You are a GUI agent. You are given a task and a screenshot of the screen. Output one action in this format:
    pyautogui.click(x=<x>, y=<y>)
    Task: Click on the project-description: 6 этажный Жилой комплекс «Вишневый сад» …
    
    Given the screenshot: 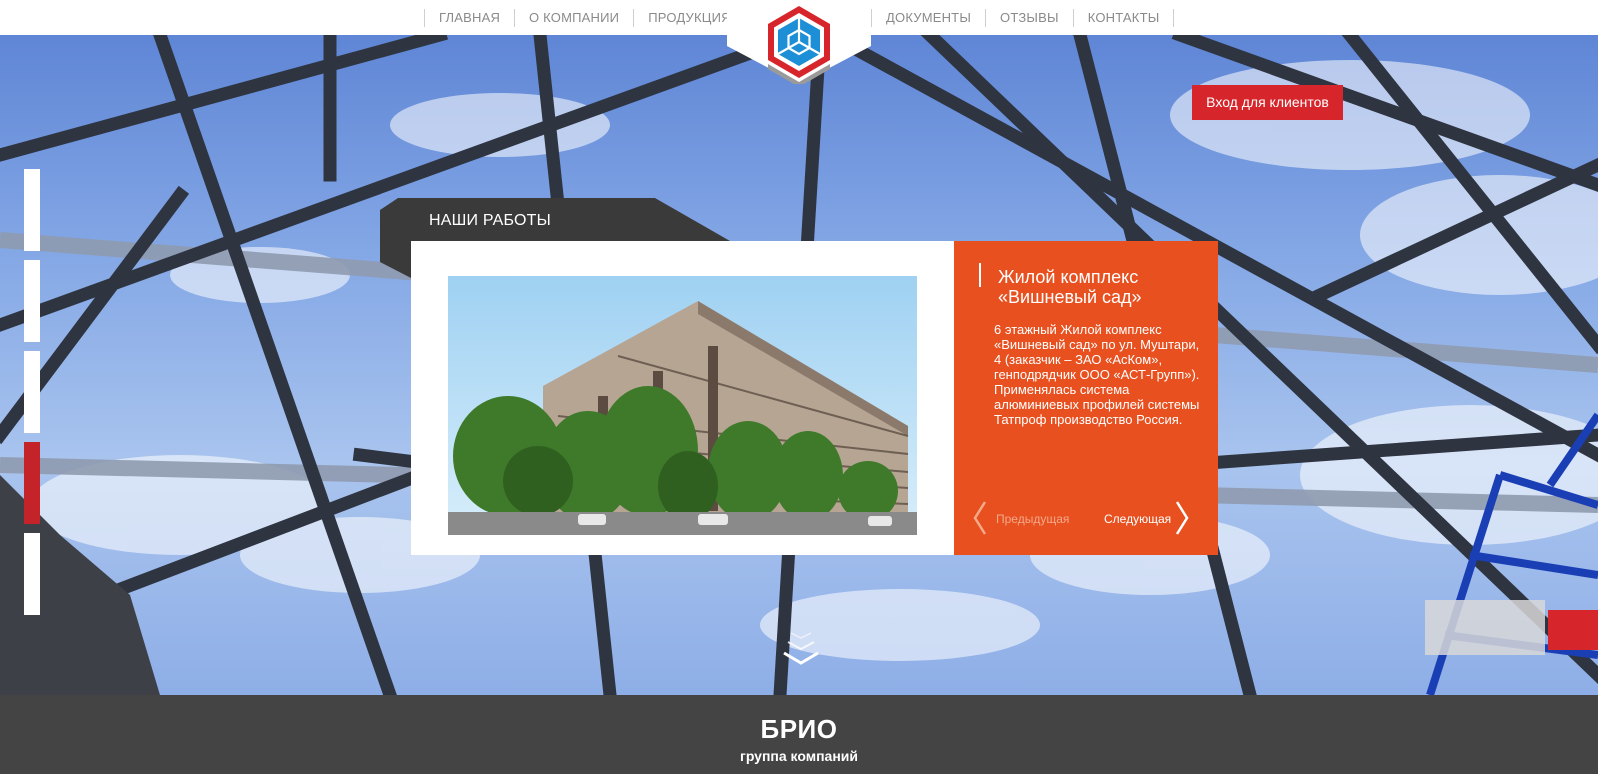 What is the action you would take?
    pyautogui.click(x=1097, y=374)
    